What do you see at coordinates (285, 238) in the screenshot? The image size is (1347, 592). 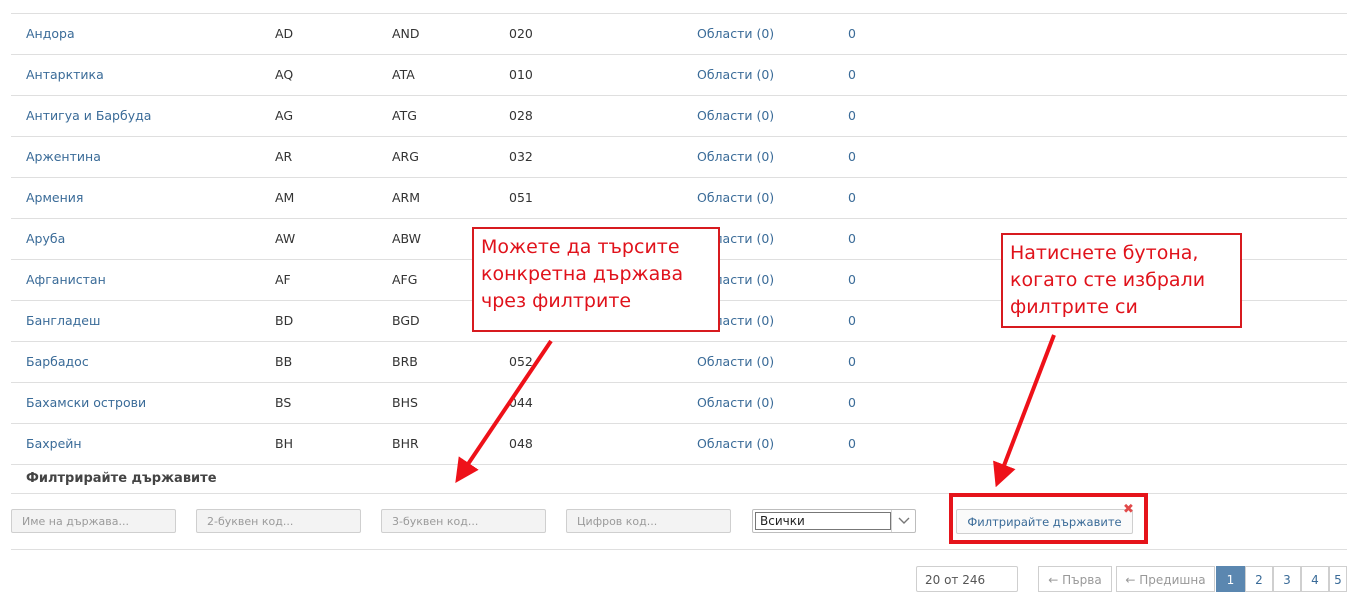 I see `alpha2-code: AW` at bounding box center [285, 238].